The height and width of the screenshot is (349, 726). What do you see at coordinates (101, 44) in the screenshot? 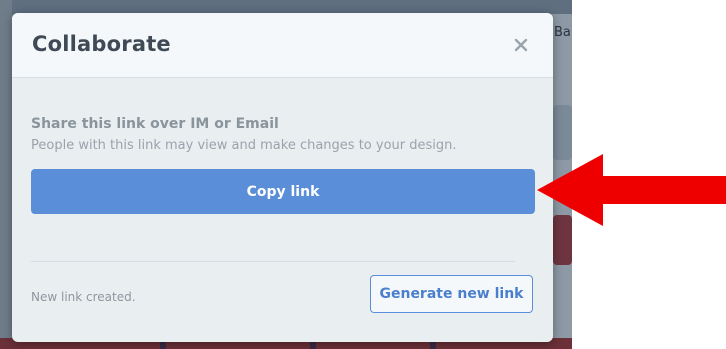
I see `dialog-title: Collaborate` at bounding box center [101, 44].